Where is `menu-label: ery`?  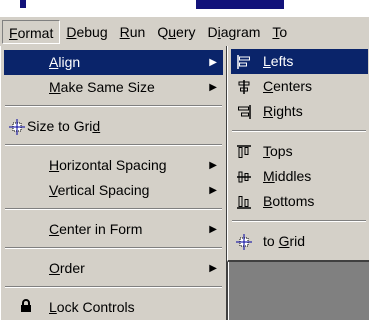 menu-label: ery is located at coordinates (186, 32).